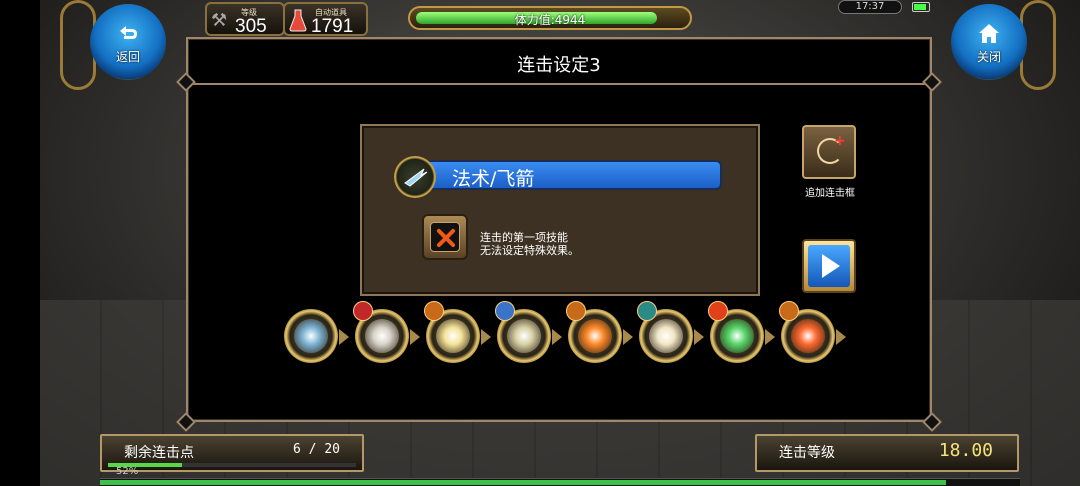 This screenshot has height=486, width=1080. I want to click on combo-points-label: 剩余连击点, so click(159, 453).